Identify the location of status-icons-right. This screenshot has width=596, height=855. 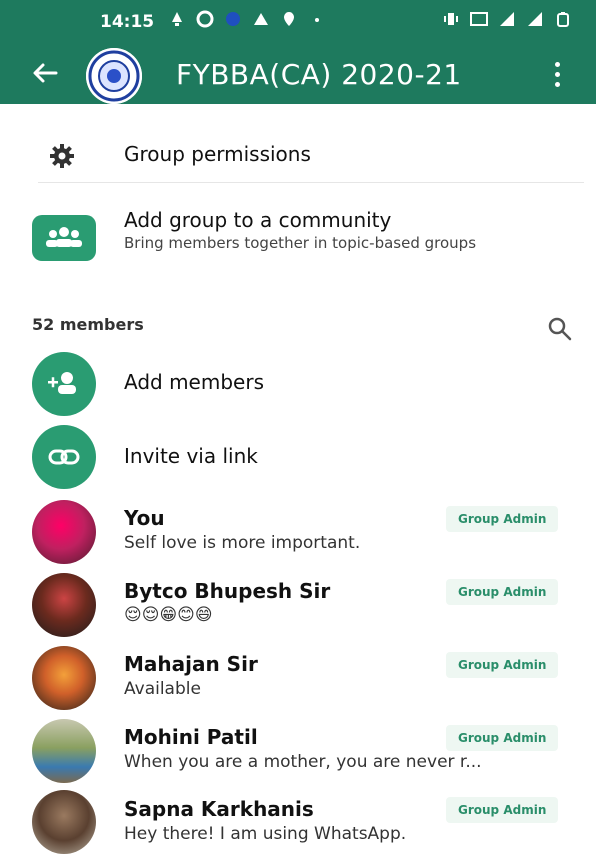
(507, 19).